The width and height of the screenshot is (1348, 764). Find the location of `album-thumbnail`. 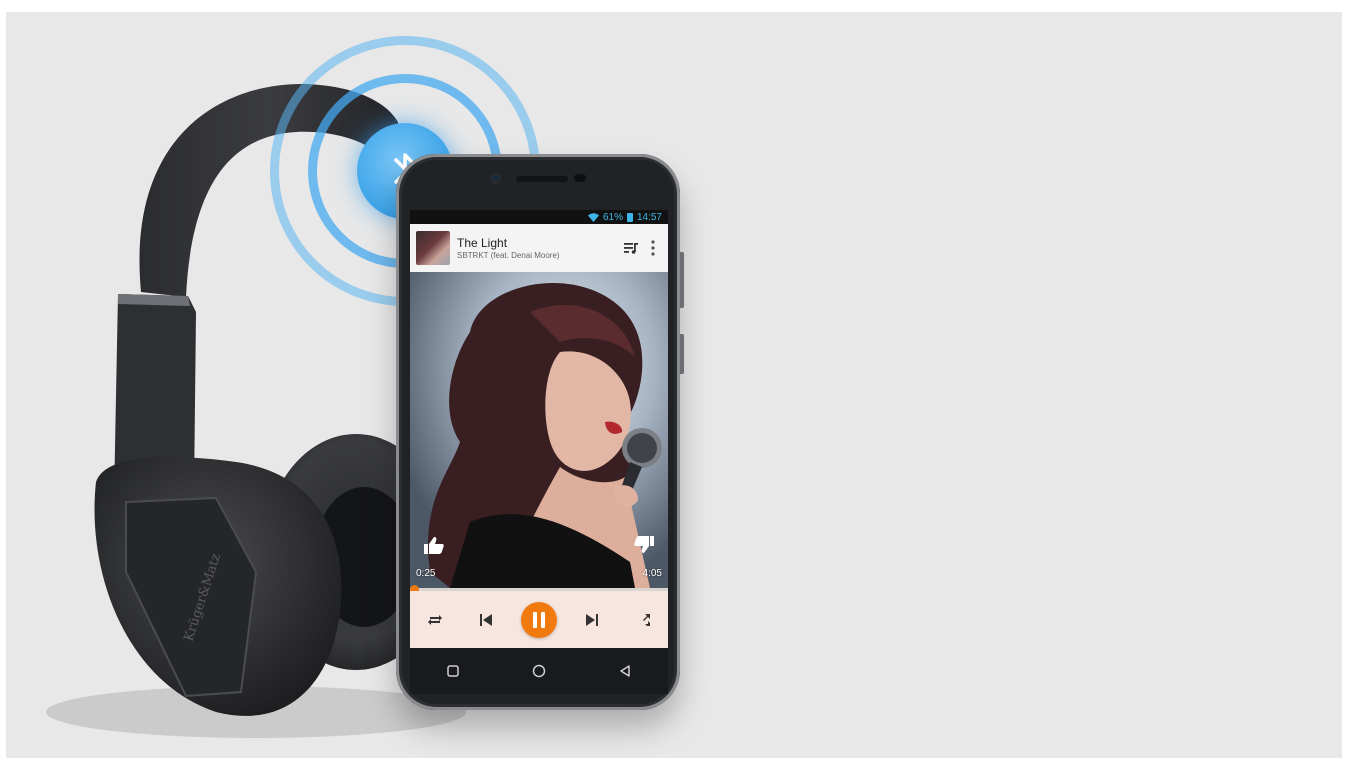

album-thumbnail is located at coordinates (433, 248).